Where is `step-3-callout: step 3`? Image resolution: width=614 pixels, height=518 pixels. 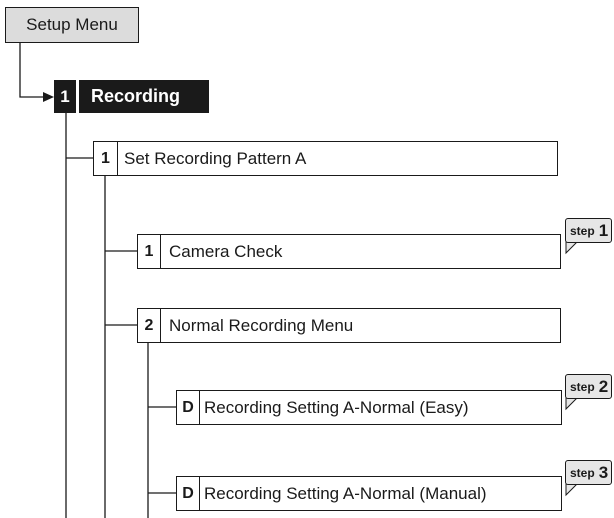 step-3-callout: step 3 is located at coordinates (588, 472).